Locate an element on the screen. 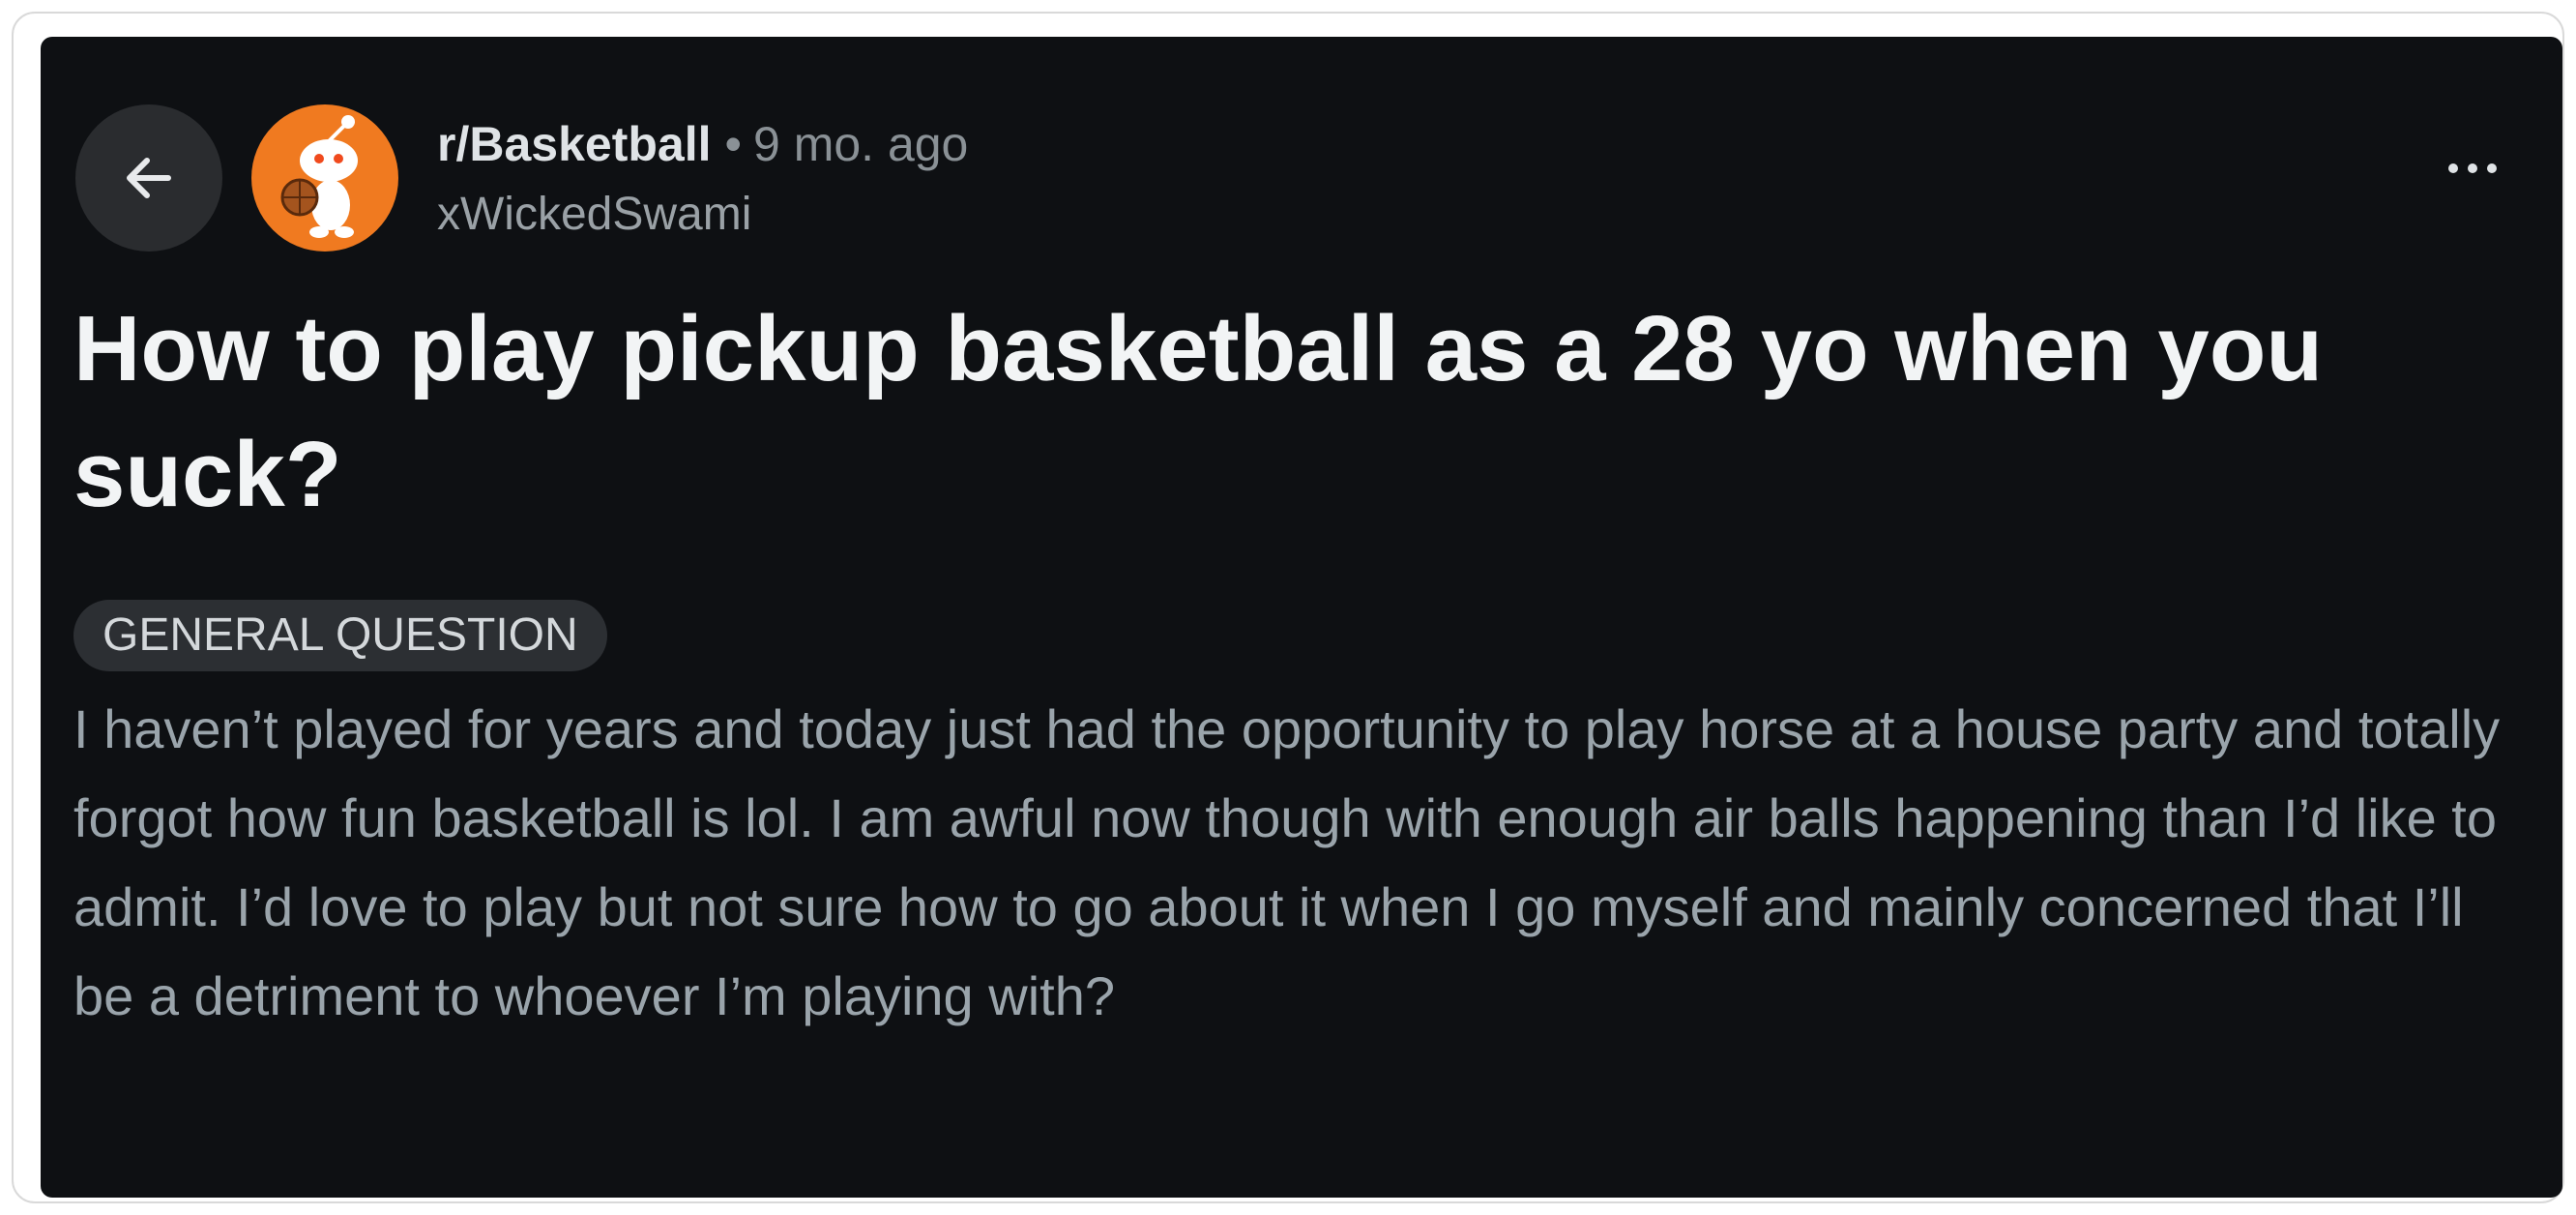 Image resolution: width=2576 pixels, height=1215 pixels. snoo-basketball-icon is located at coordinates (319, 176).